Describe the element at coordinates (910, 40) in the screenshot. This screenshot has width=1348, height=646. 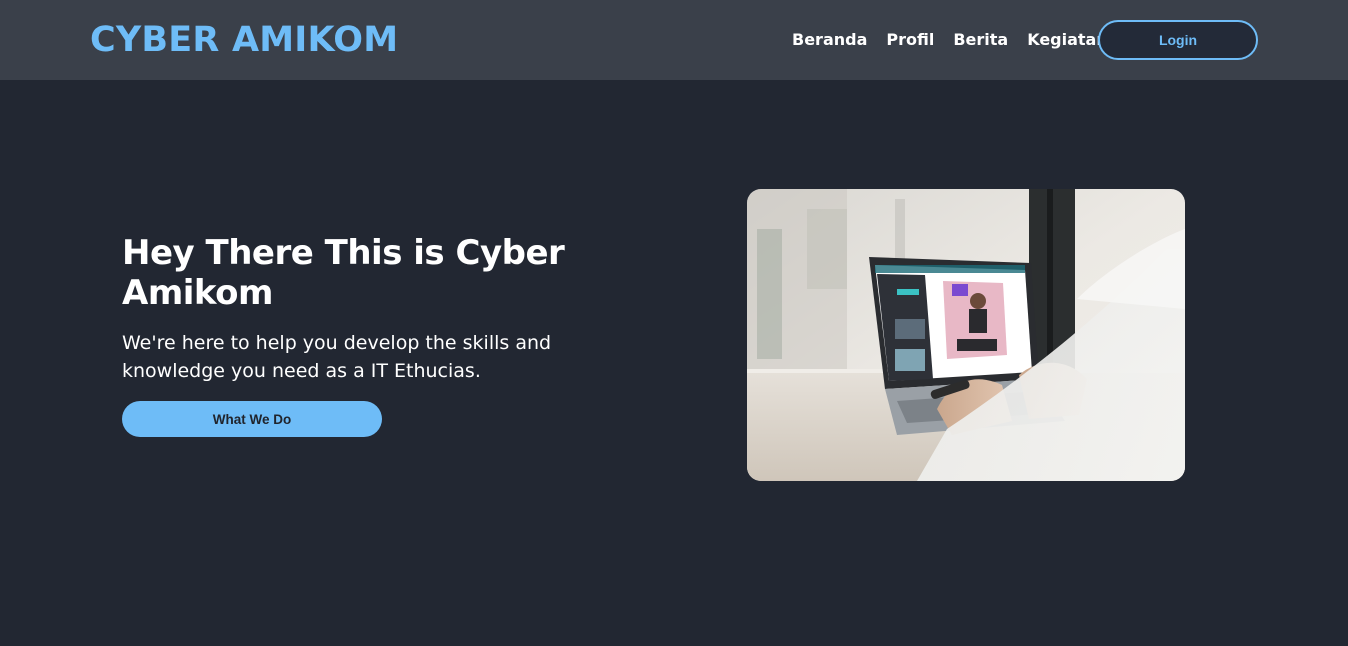
I see `nav-link-profil: Profil` at that location.